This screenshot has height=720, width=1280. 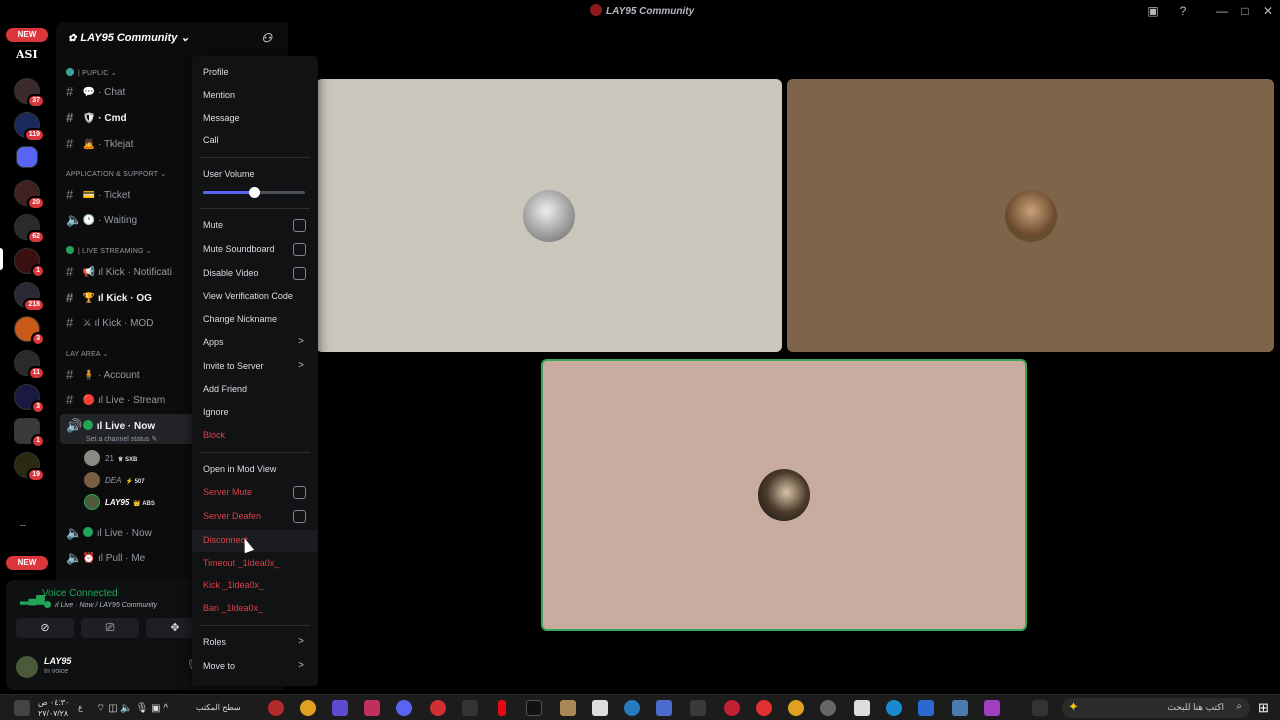 I want to click on volume-thumb, so click(x=254, y=192).